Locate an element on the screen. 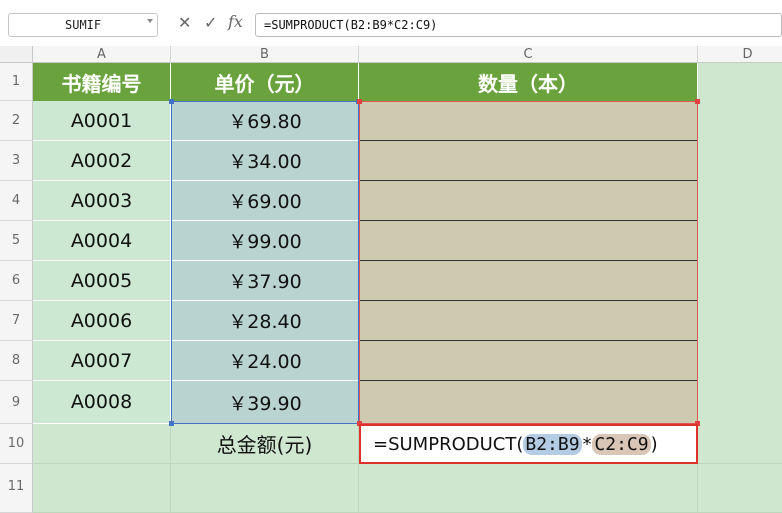  formula-bar: SUMIF ✕ ✓ fx =SUMPRODUCT(B2:B9*C2:C9) is located at coordinates (391, 23).